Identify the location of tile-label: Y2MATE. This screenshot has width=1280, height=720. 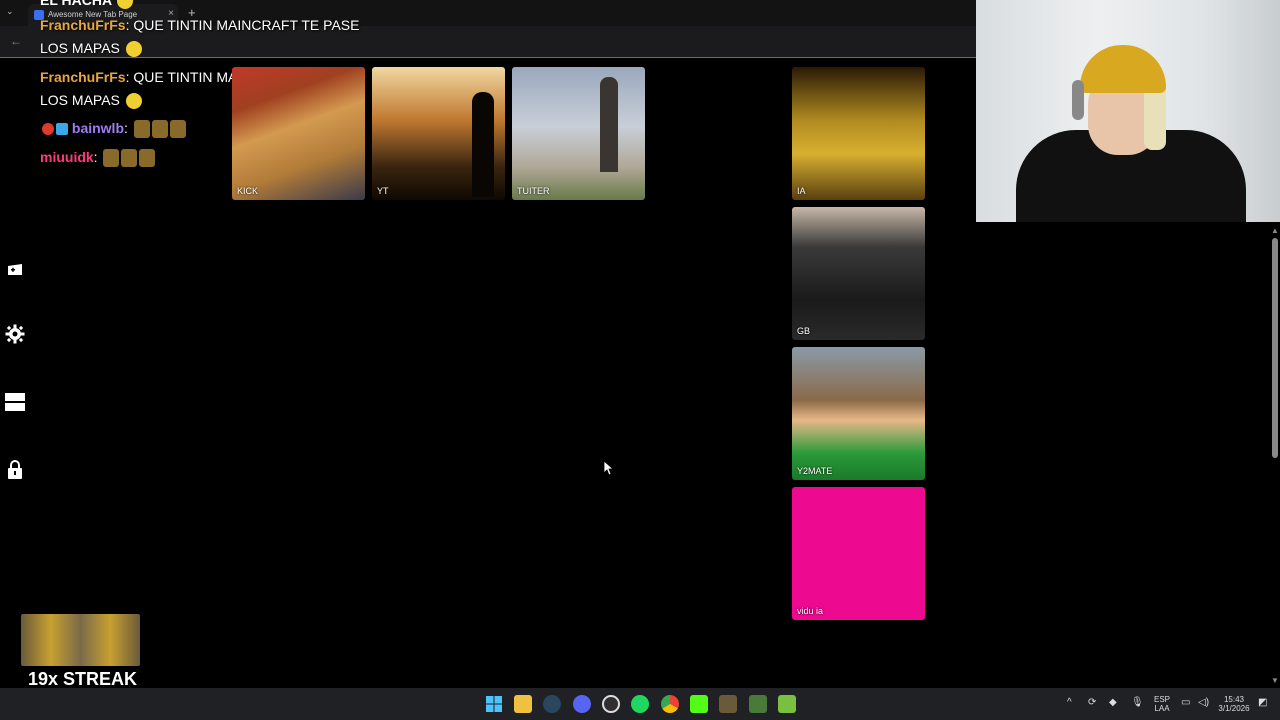
(815, 471).